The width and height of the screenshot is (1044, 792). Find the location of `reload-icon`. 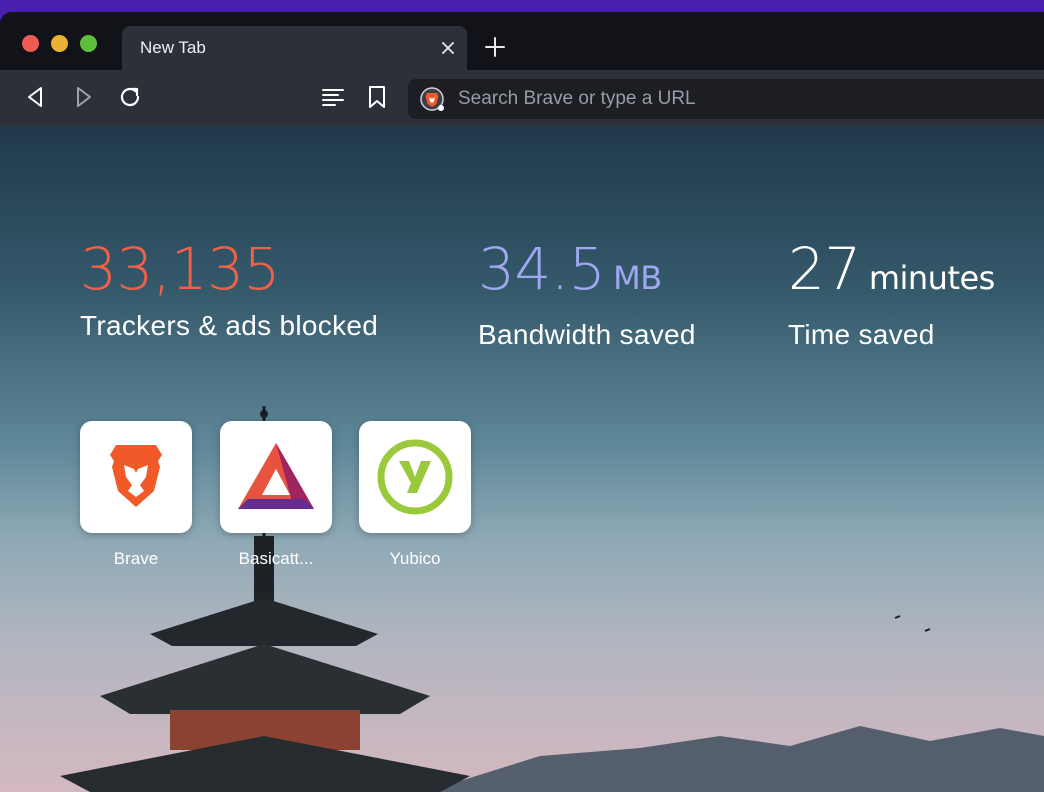

reload-icon is located at coordinates (130, 97).